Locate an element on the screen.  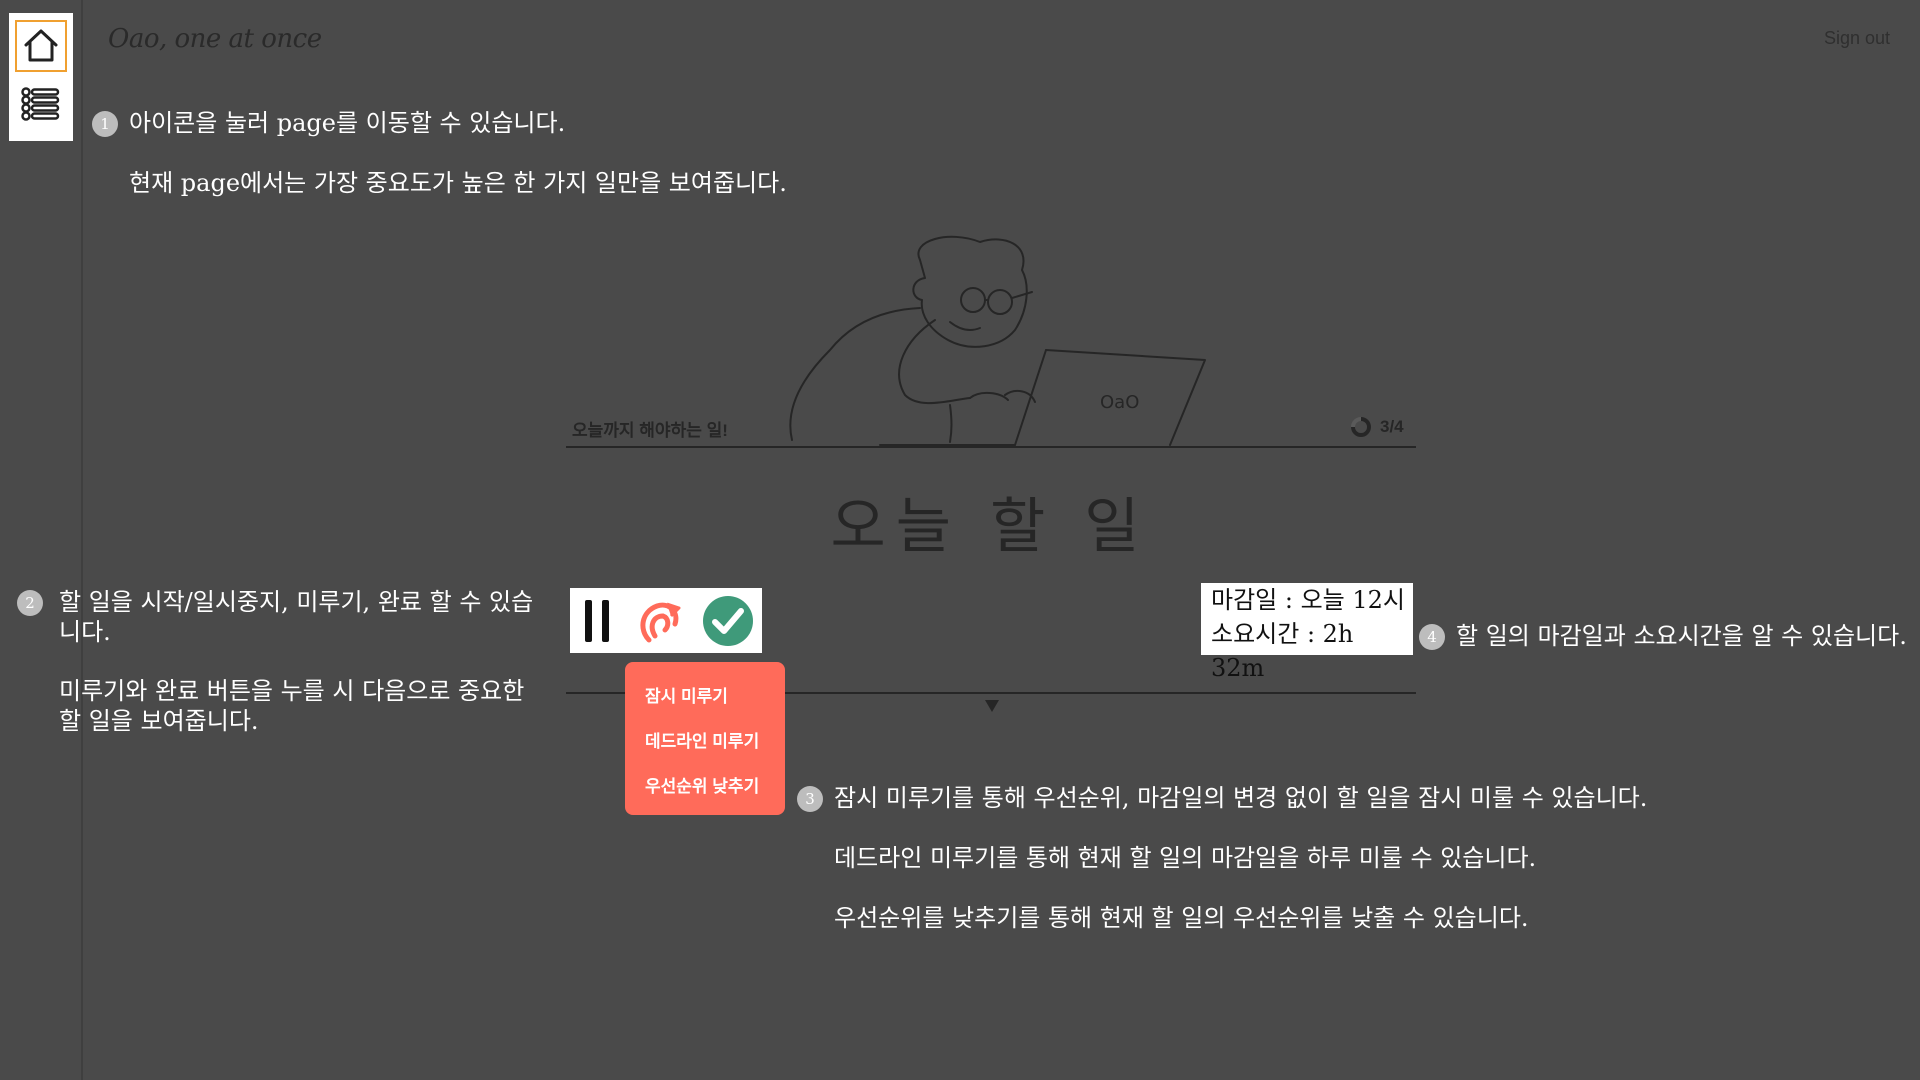
pause-icon is located at coordinates (597, 620).